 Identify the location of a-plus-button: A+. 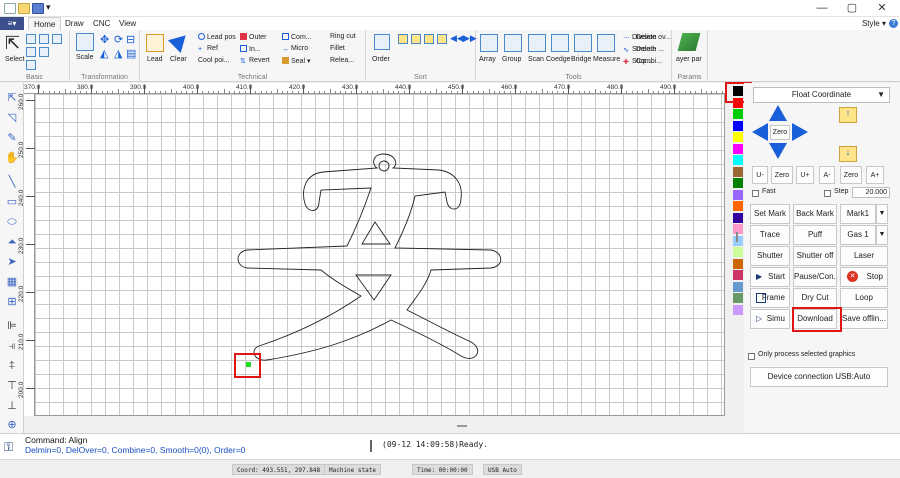
(875, 175).